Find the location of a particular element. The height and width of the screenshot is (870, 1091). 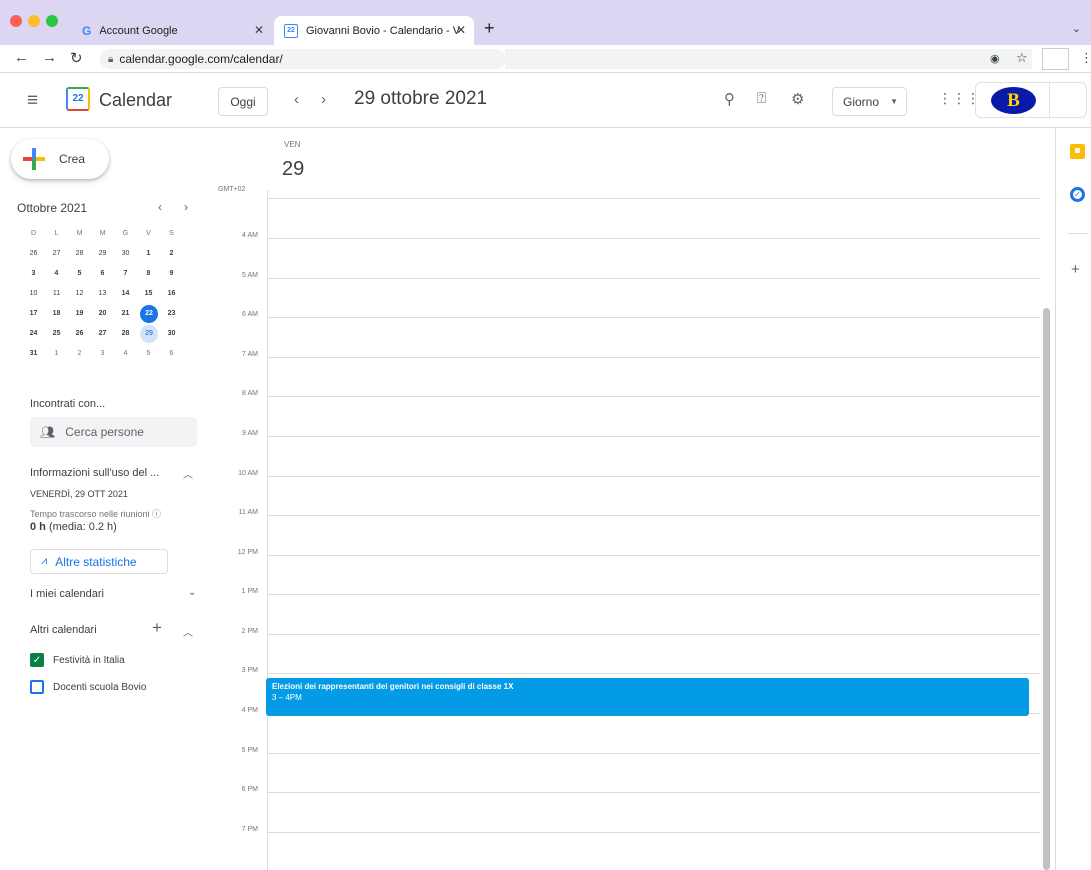

help-icon: ⍰ is located at coordinates (761, 98).